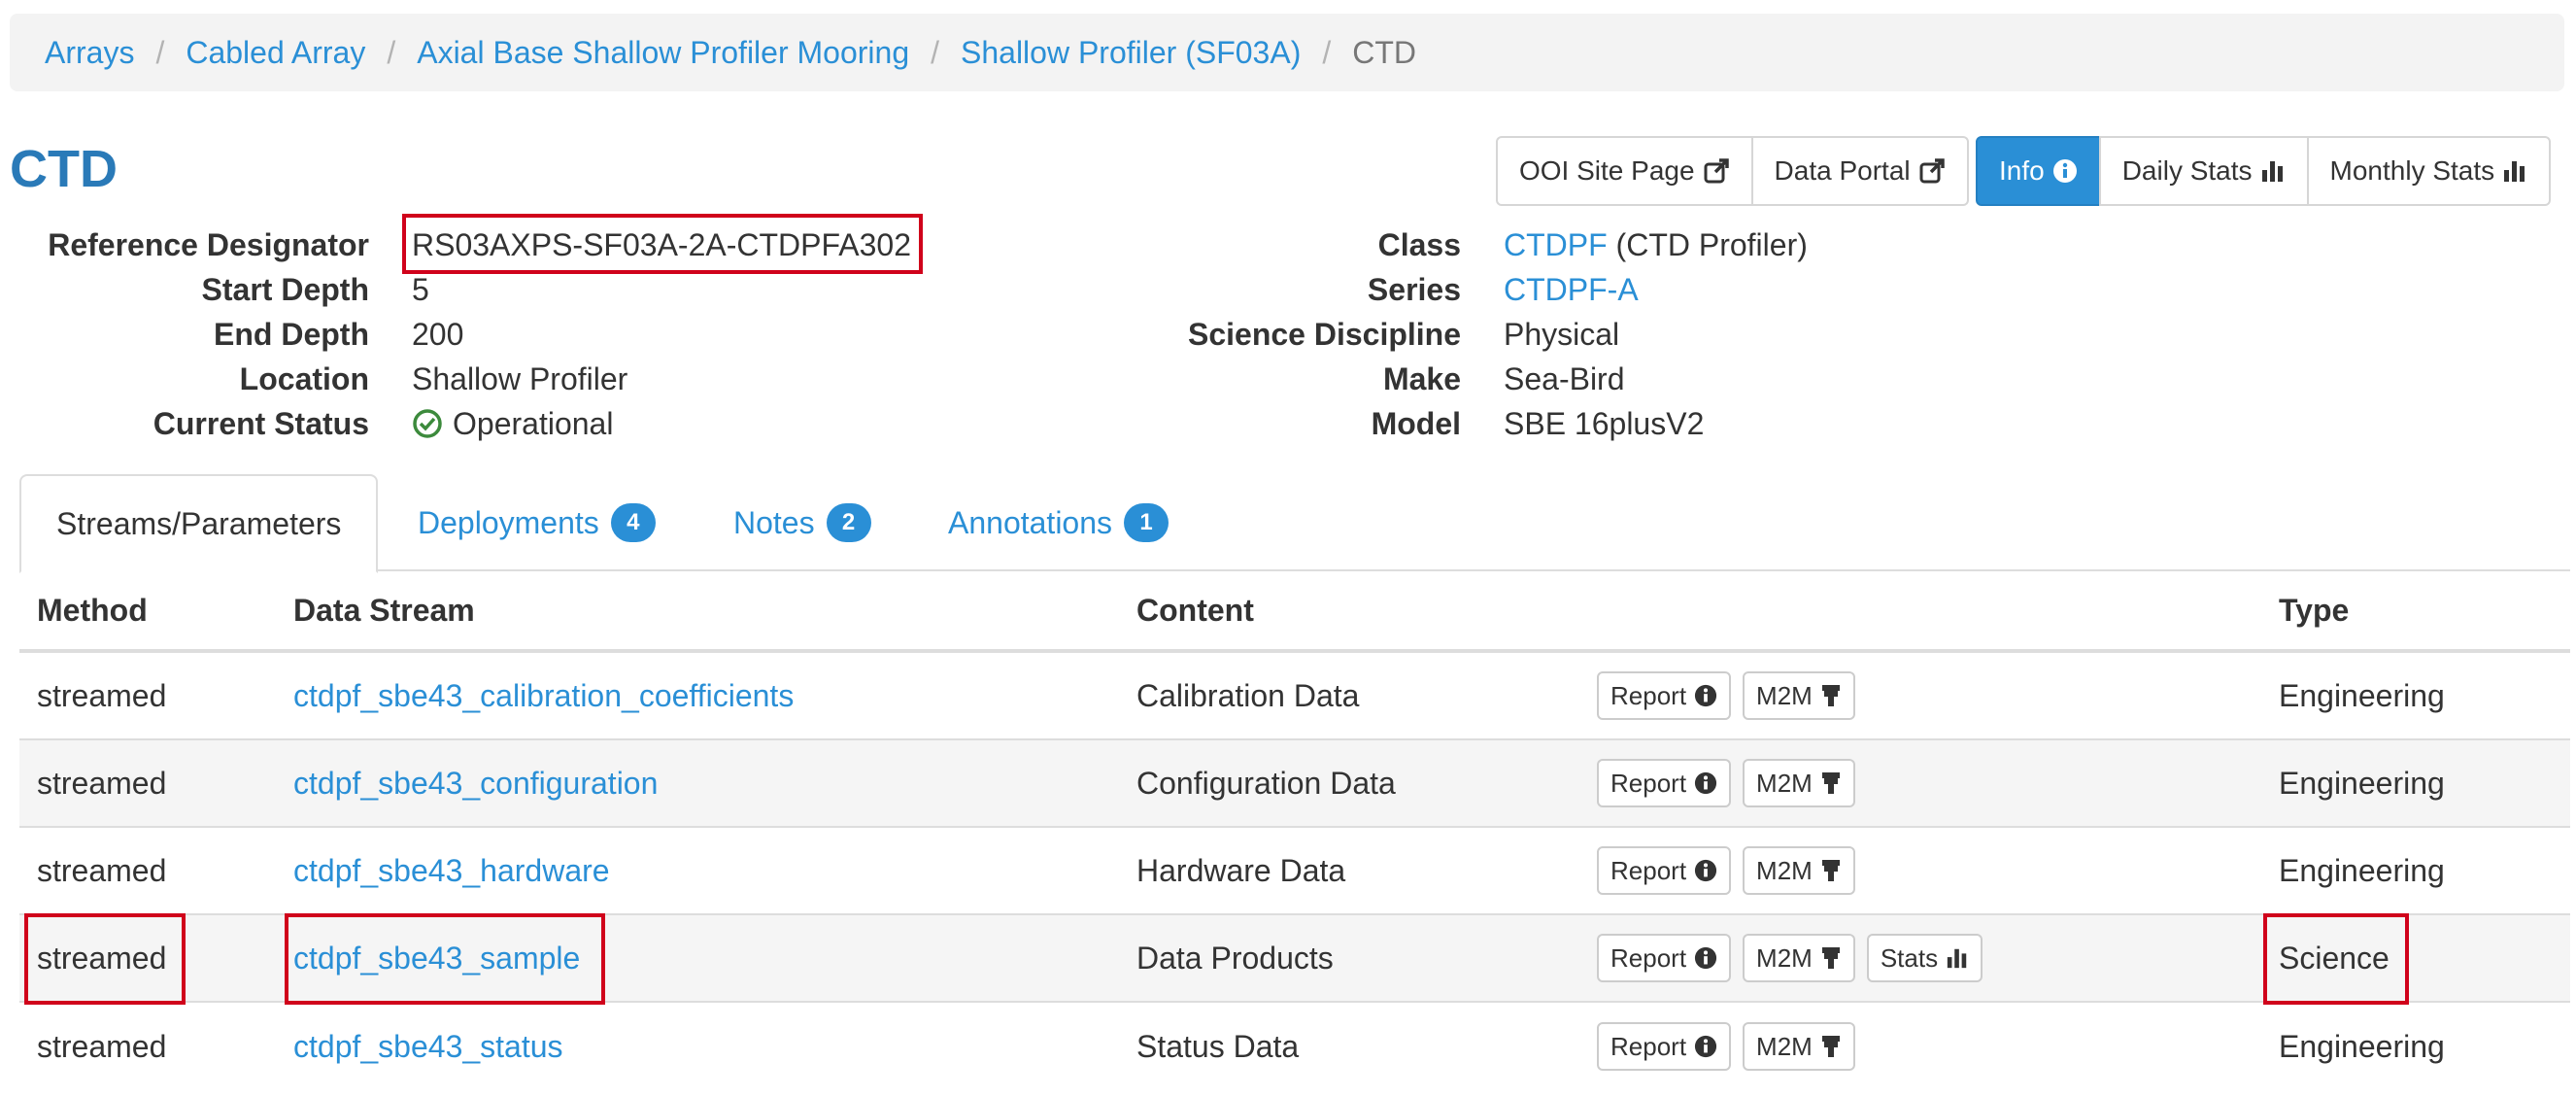  Describe the element at coordinates (1131, 53) in the screenshot. I see `breadcrumb-profiler: Shallow Profiler (SF03A)` at that location.